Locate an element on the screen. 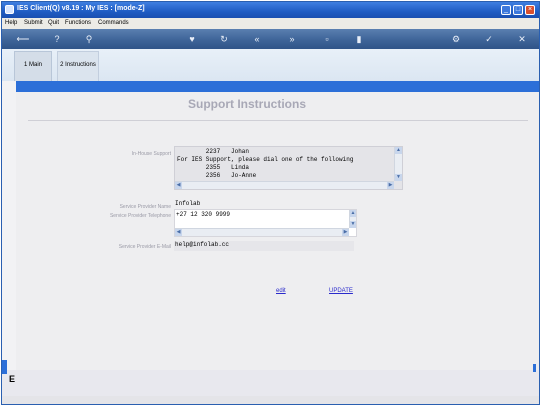  sidebar-glyph: E is located at coordinates (12, 379).